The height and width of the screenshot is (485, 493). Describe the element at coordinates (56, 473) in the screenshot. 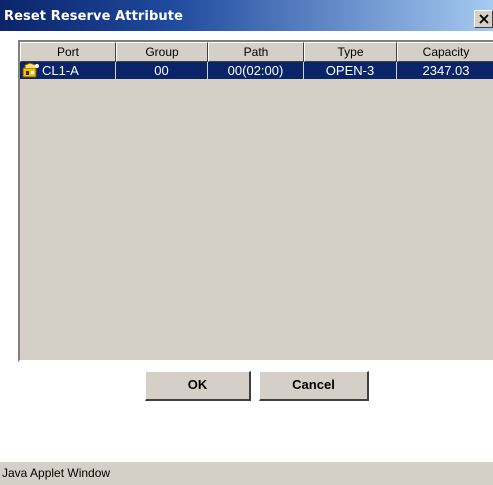

I see `status-text: Java Applet Window` at that location.